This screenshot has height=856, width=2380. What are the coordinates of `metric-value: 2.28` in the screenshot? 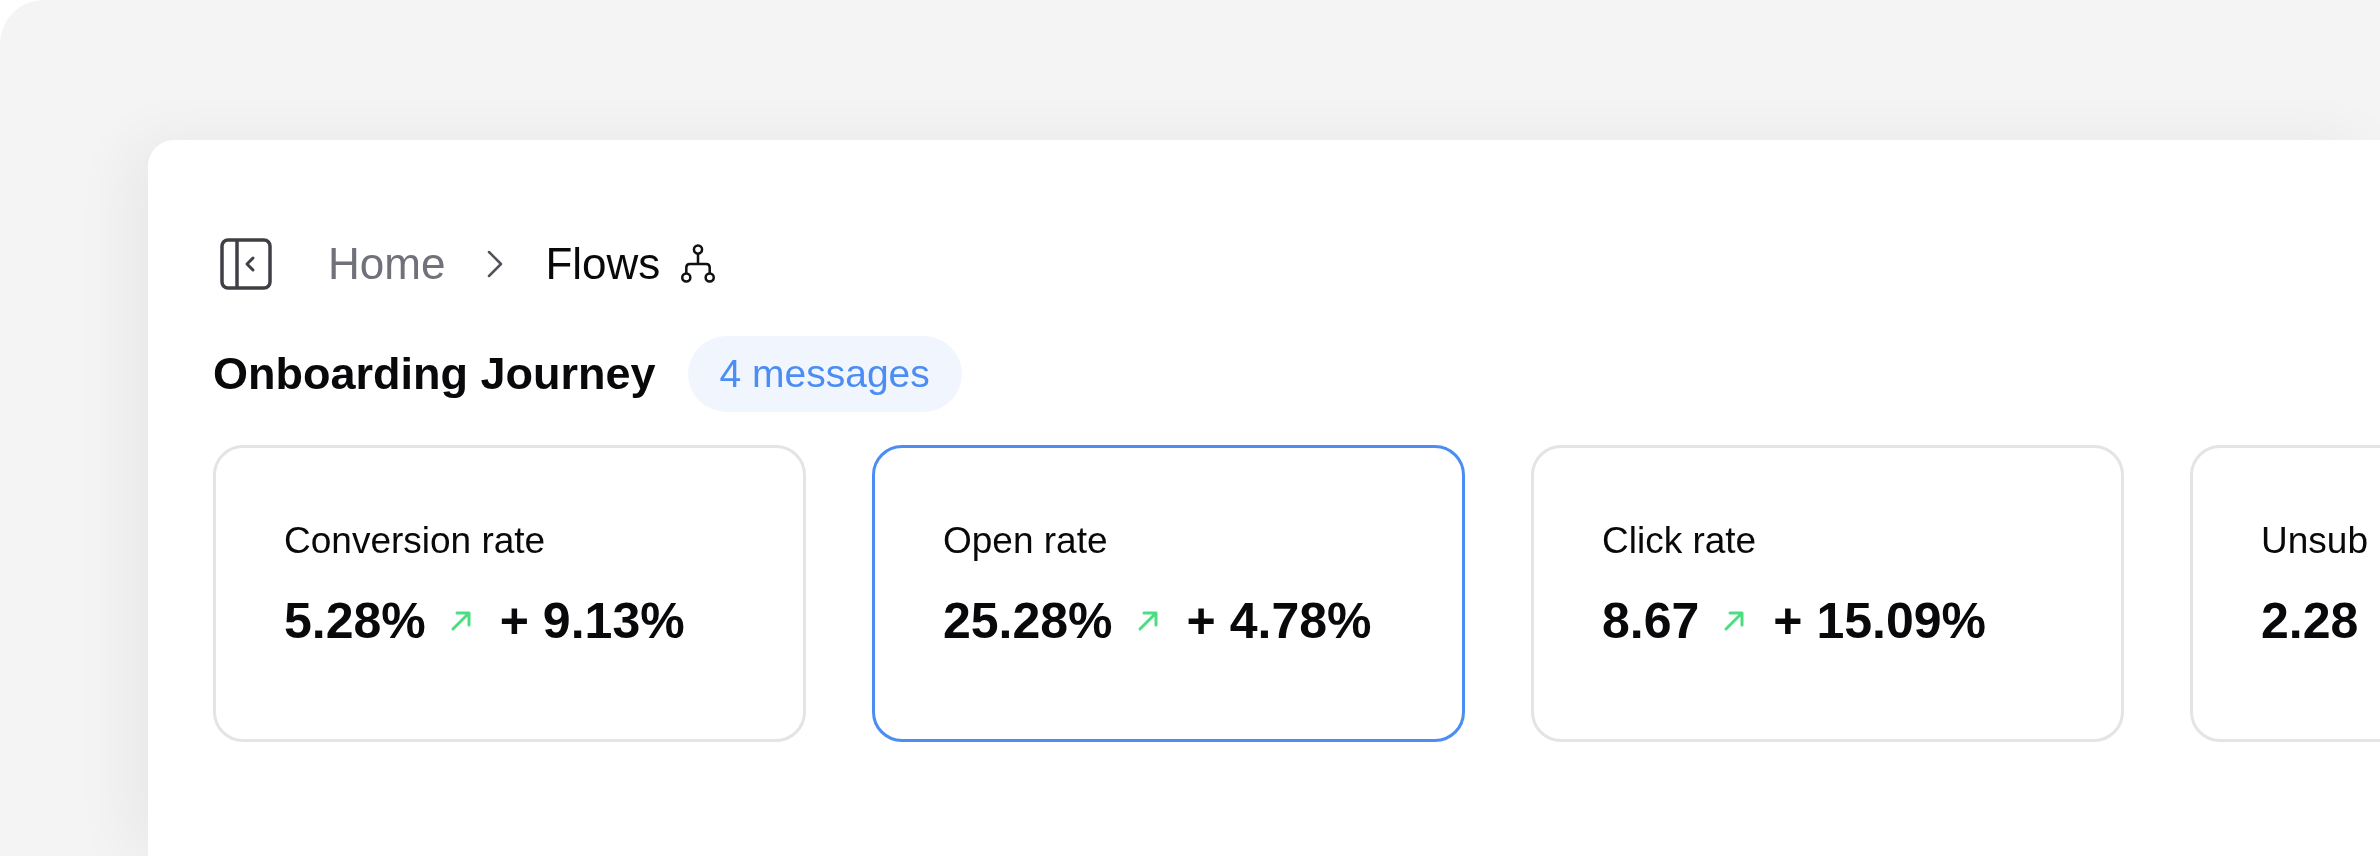 It's located at (2310, 621).